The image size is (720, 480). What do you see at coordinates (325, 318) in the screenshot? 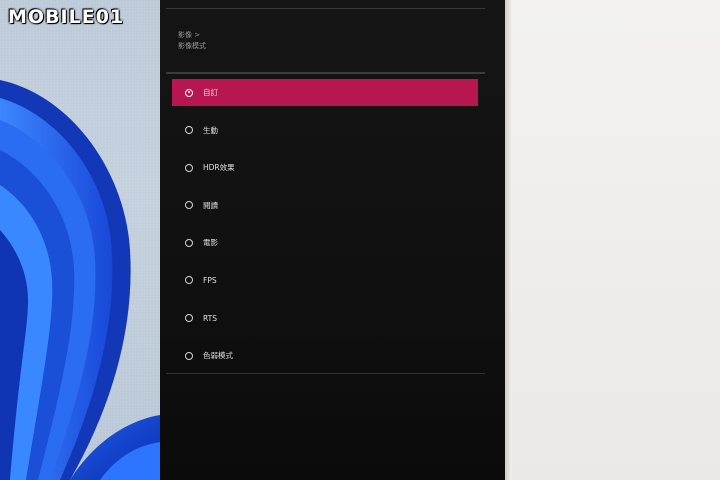
I see `option-rts: RTS` at bounding box center [325, 318].